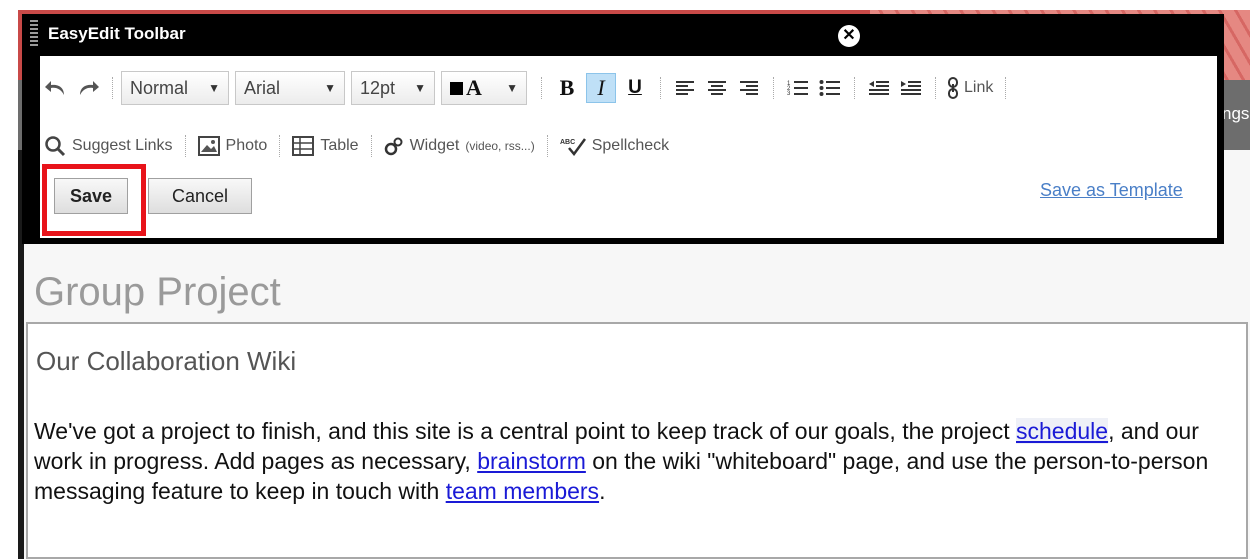 Image resolution: width=1250 pixels, height=559 pixels. Describe the element at coordinates (166, 361) in the screenshot. I see `wiki-heading: Our Collaboration Wiki` at that location.